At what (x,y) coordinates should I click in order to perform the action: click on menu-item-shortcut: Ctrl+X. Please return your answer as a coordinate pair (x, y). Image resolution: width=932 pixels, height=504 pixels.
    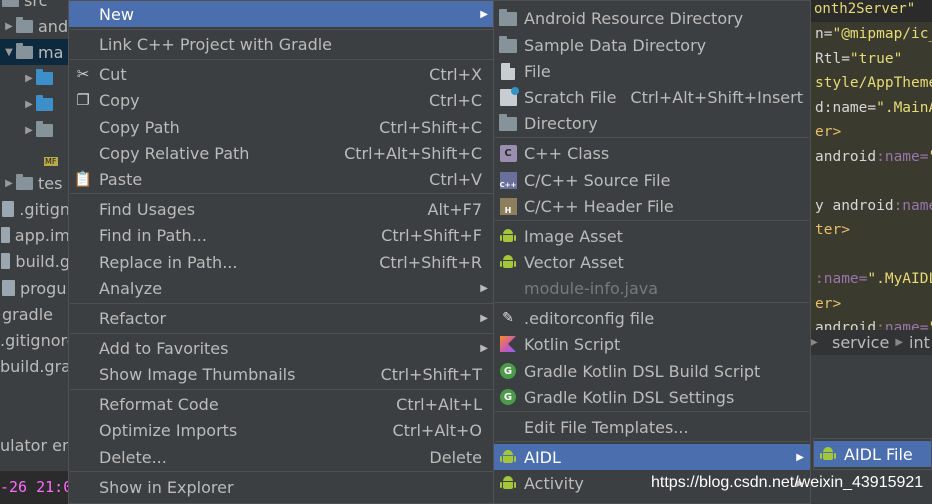
    Looking at the image, I should click on (455, 74).